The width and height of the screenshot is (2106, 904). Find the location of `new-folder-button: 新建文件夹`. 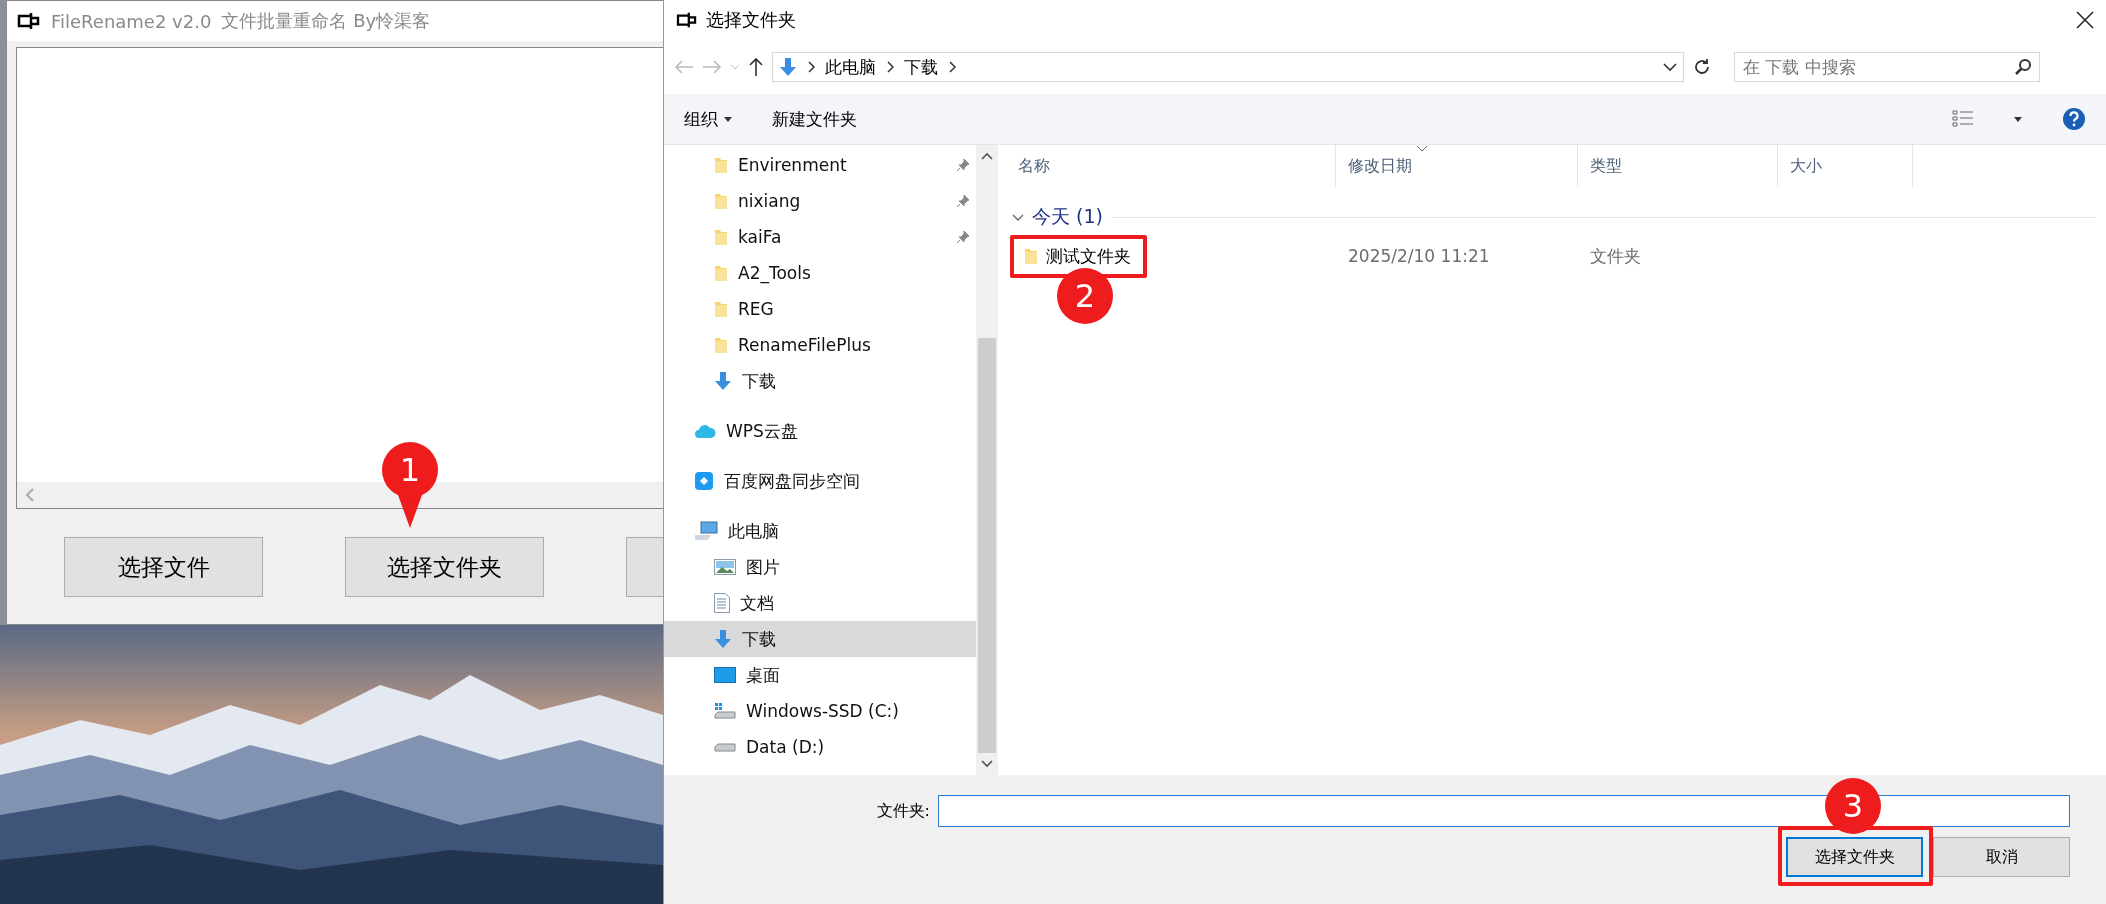

new-folder-button: 新建文件夹 is located at coordinates (814, 119).